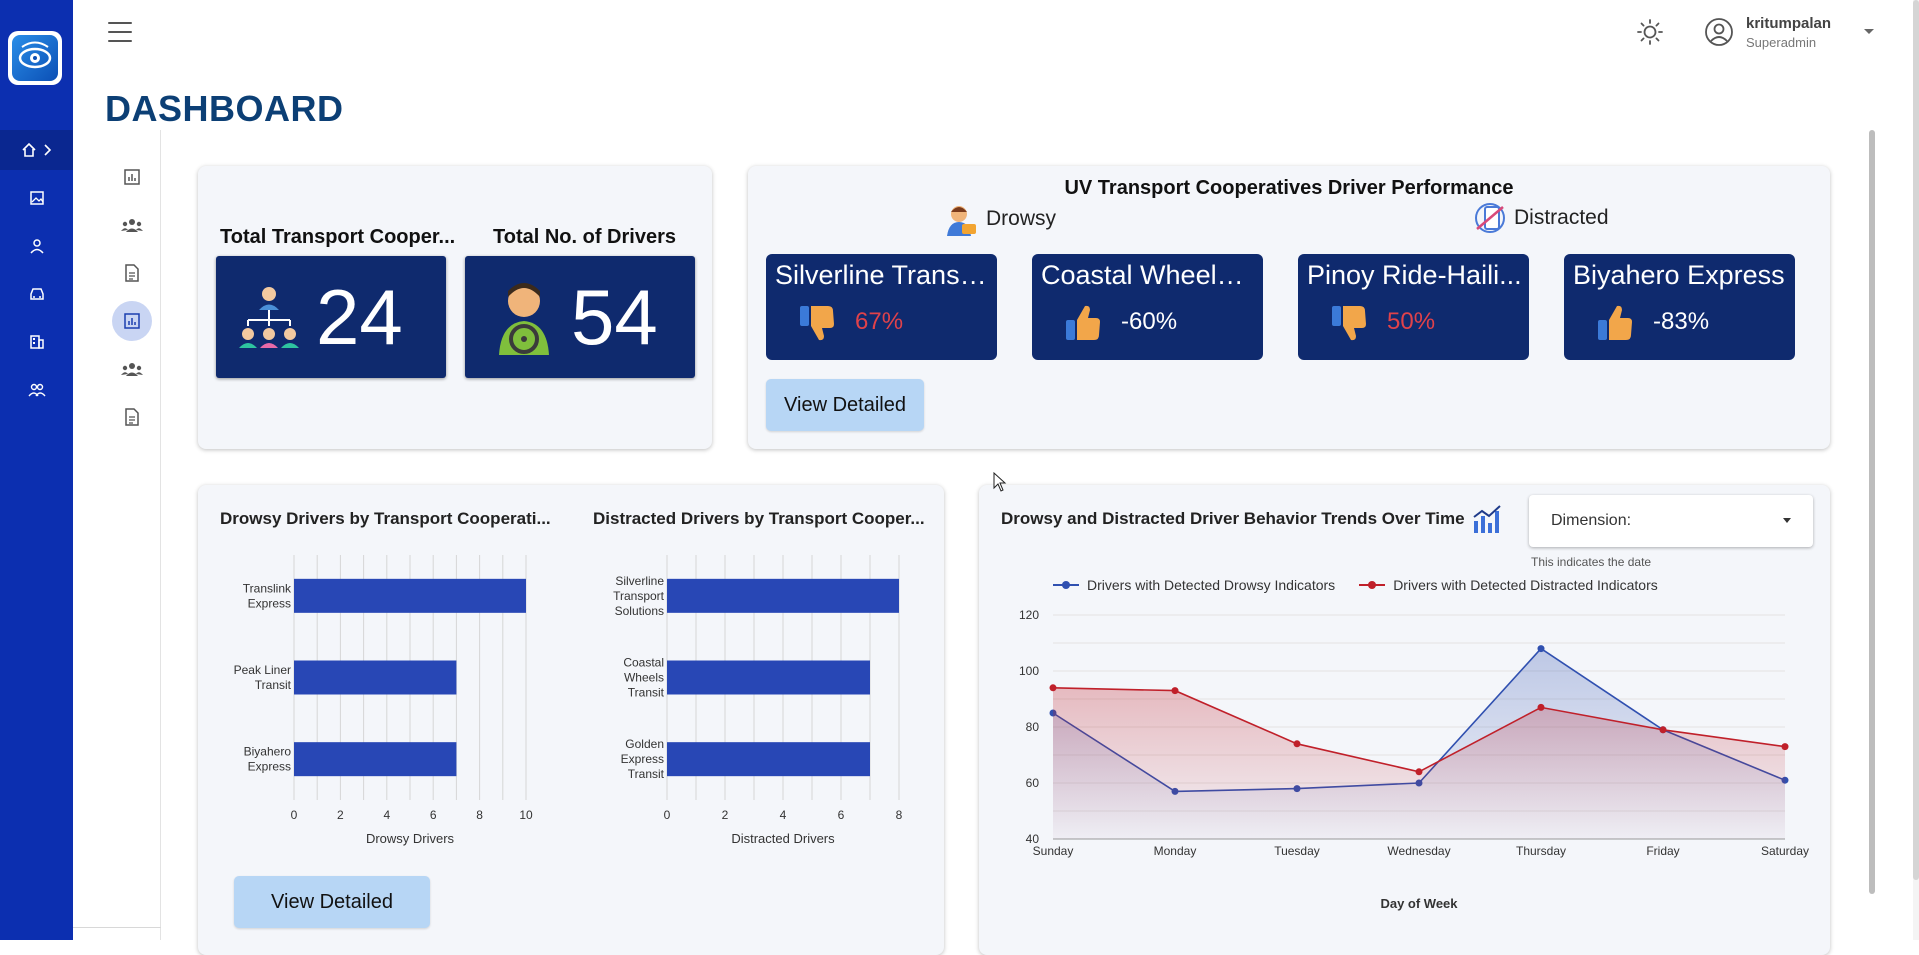  Describe the element at coordinates (1419, 763) in the screenshot. I see `series-area` at that location.